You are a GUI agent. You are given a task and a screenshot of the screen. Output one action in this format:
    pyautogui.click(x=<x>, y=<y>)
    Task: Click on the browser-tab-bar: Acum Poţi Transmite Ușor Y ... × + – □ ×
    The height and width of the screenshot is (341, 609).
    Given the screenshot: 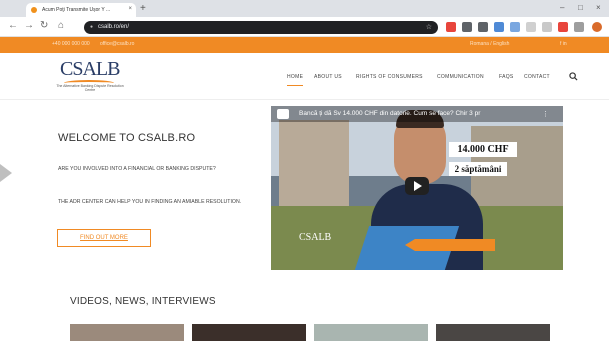 What is the action you would take?
    pyautogui.click(x=304, y=8)
    